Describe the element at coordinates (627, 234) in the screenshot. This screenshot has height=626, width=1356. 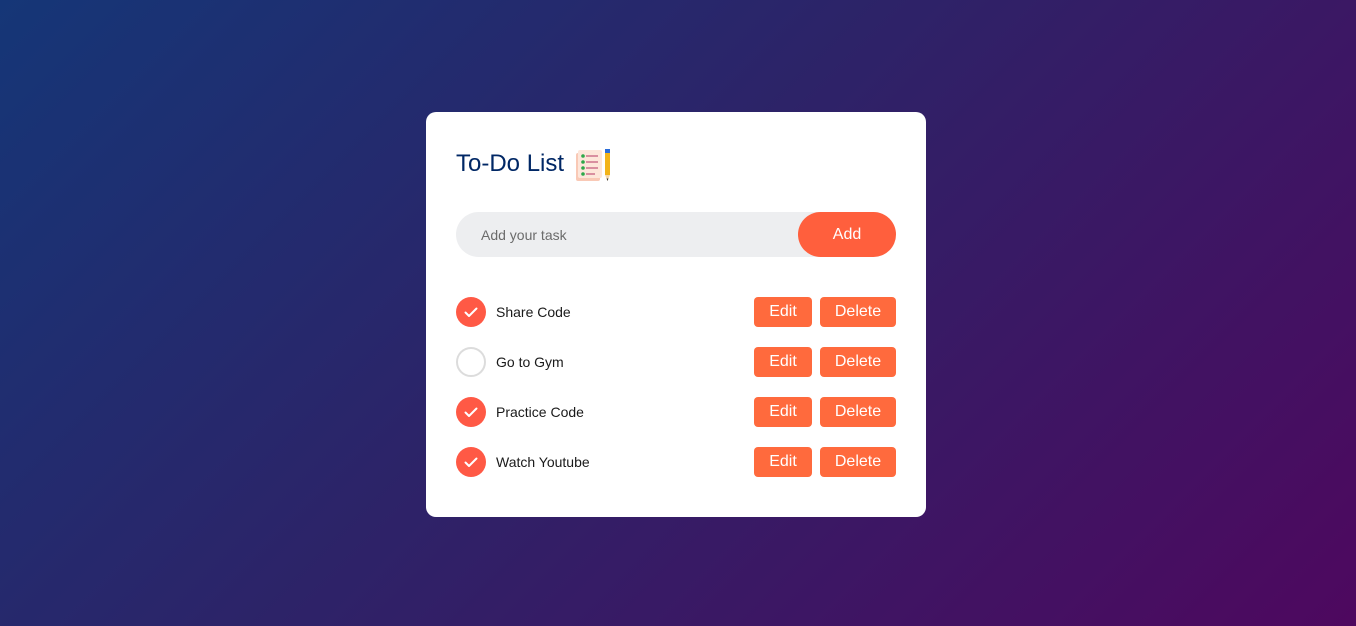
I see `task-input` at that location.